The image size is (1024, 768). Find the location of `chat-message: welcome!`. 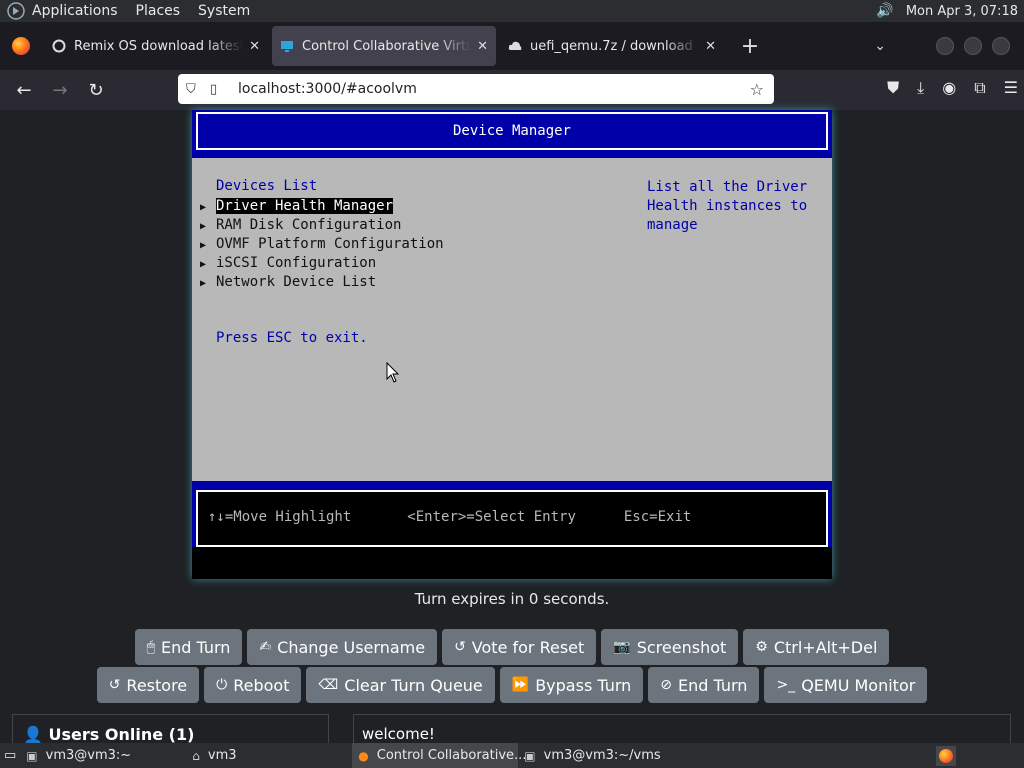

chat-message: welcome! is located at coordinates (398, 734).